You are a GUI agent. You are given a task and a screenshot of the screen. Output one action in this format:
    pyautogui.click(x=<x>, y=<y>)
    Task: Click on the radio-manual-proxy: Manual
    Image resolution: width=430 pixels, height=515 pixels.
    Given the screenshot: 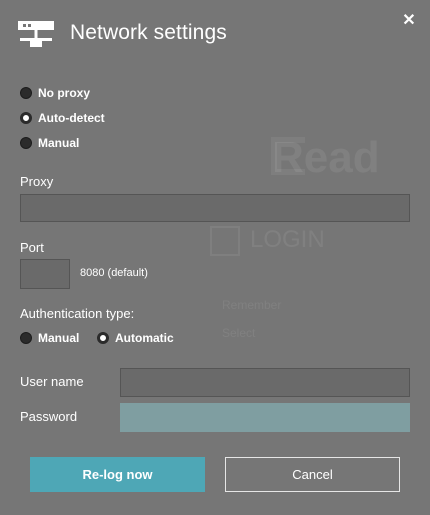 What is the action you would take?
    pyautogui.click(x=49, y=143)
    